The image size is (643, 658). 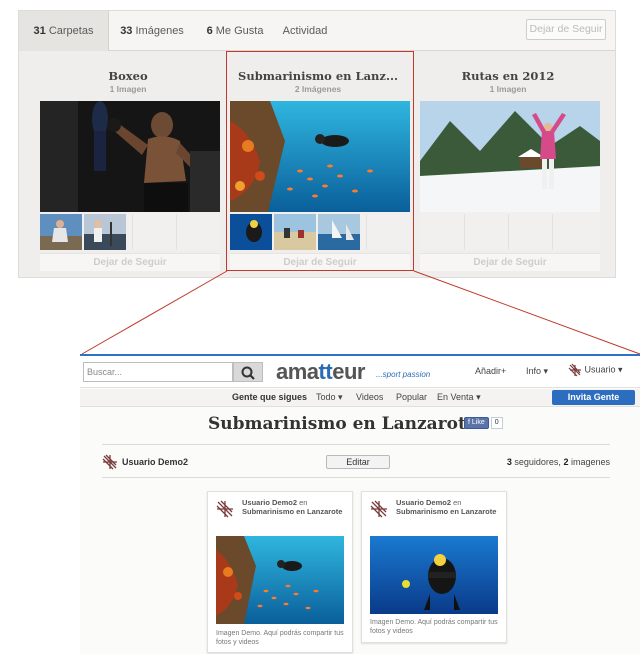 I want to click on board-owner-name: Usuario Demo2, so click(x=155, y=462).